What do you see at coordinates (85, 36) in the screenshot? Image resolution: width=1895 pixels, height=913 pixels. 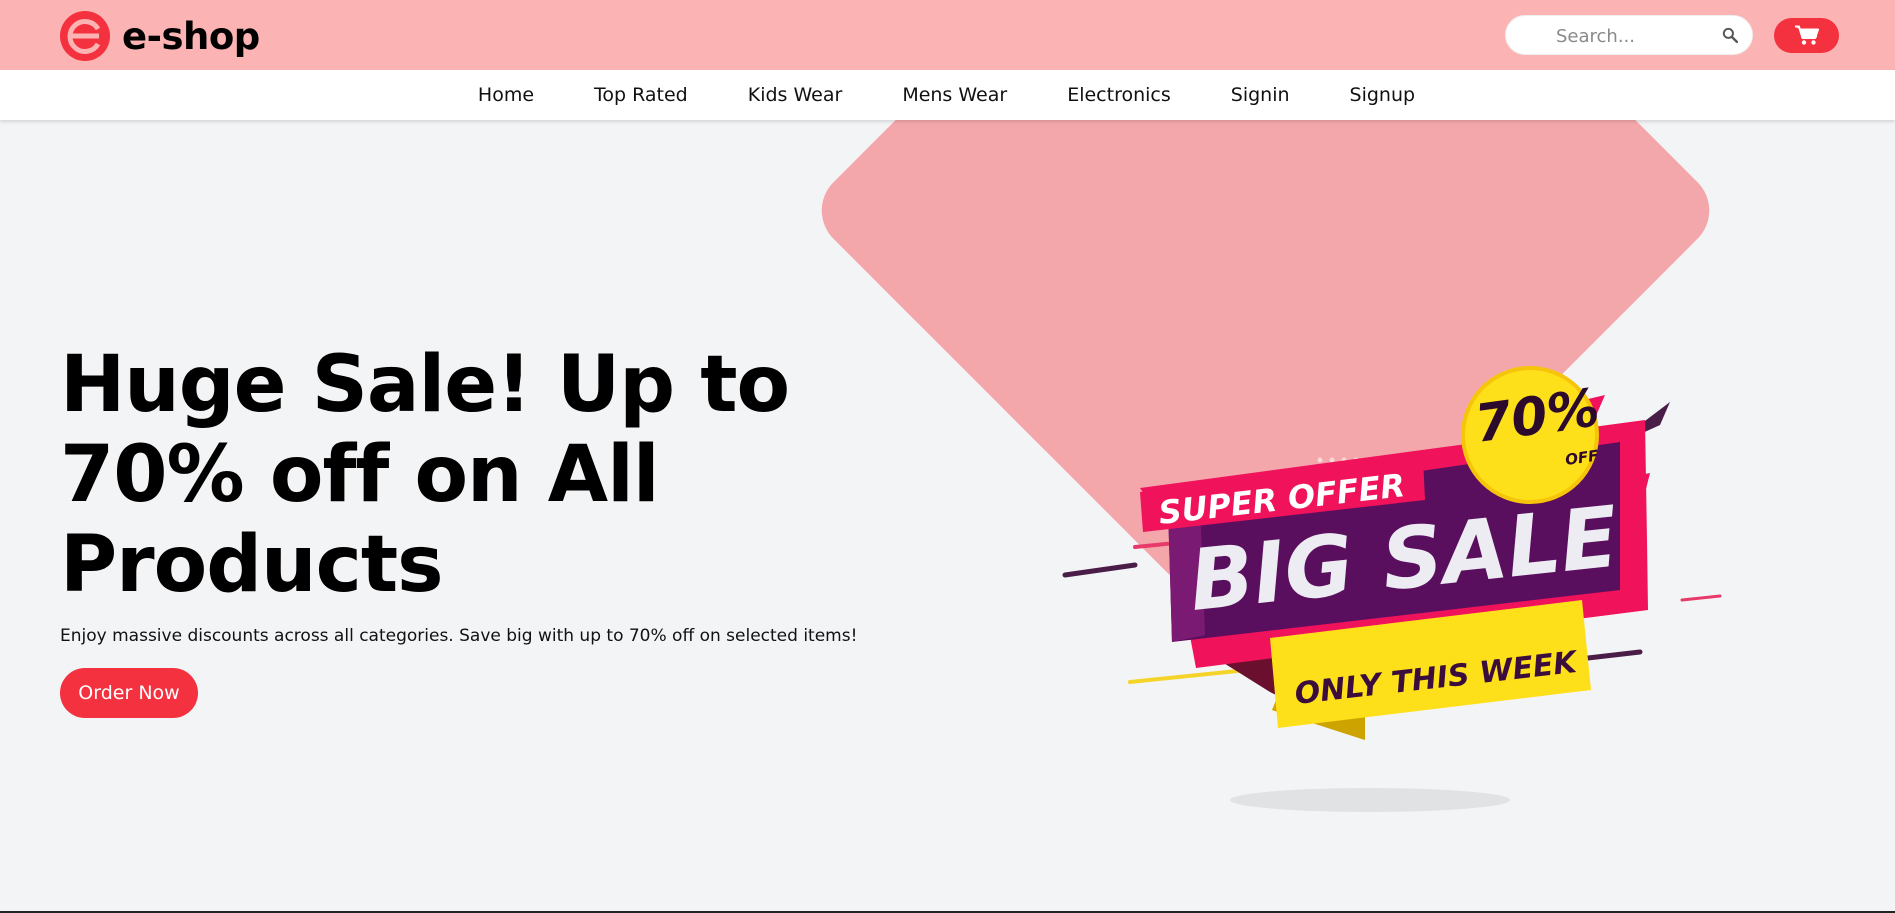 I see `e-logo-icon` at bounding box center [85, 36].